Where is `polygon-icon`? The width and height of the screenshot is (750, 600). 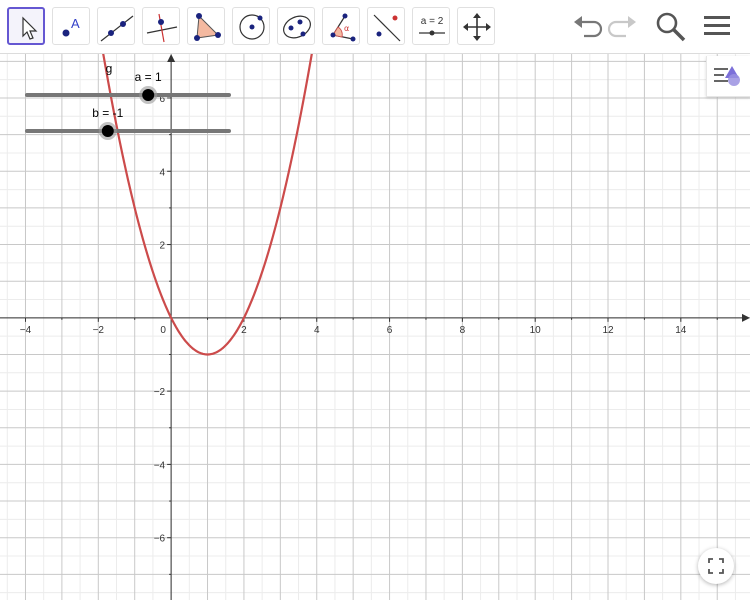 polygon-icon is located at coordinates (207, 27).